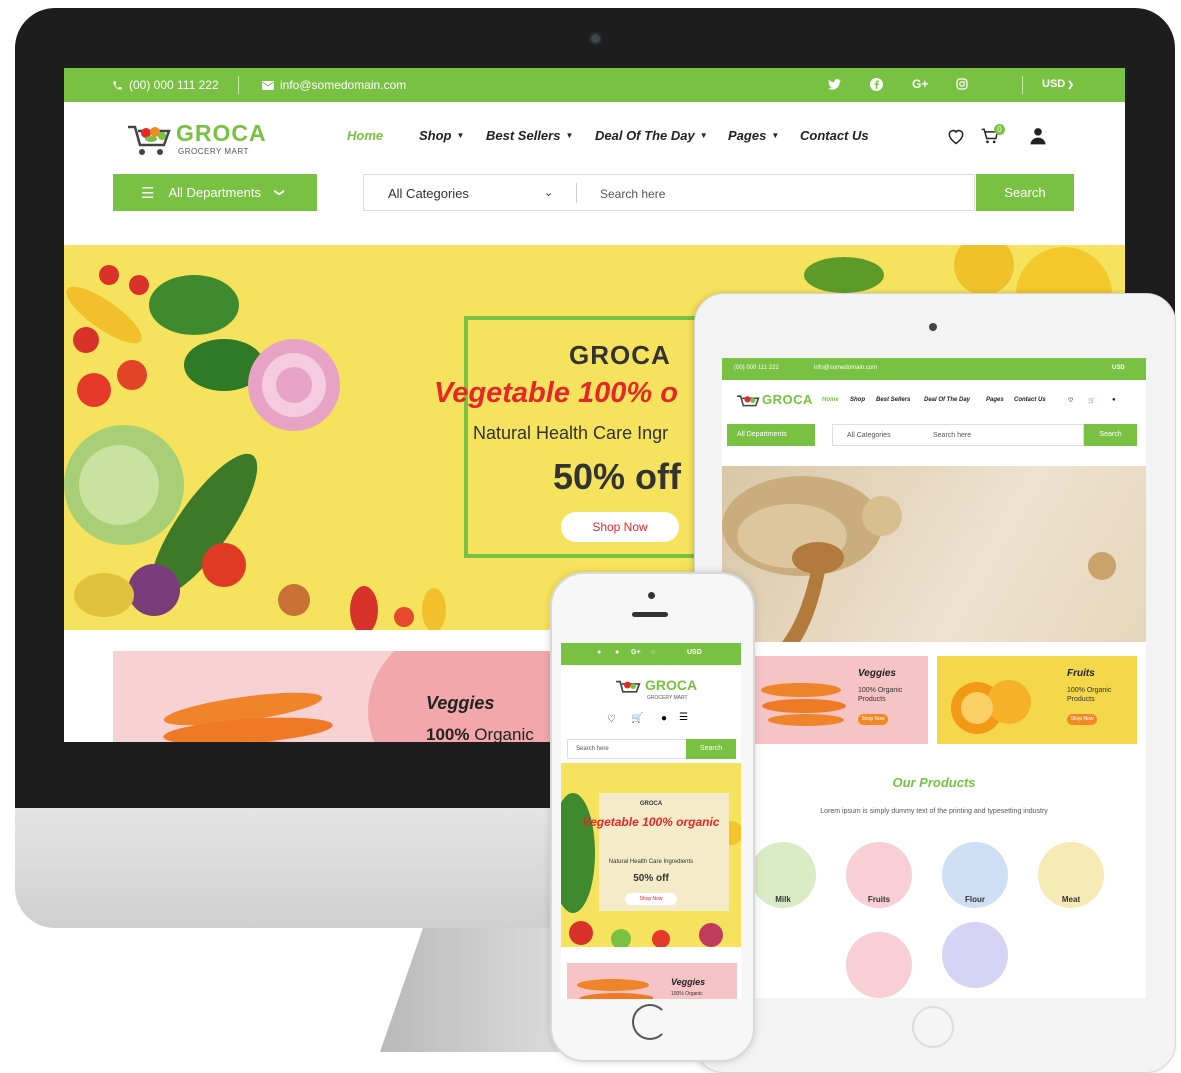 The image size is (1181, 1073). What do you see at coordinates (1025, 192) in the screenshot?
I see `search-button: Search` at bounding box center [1025, 192].